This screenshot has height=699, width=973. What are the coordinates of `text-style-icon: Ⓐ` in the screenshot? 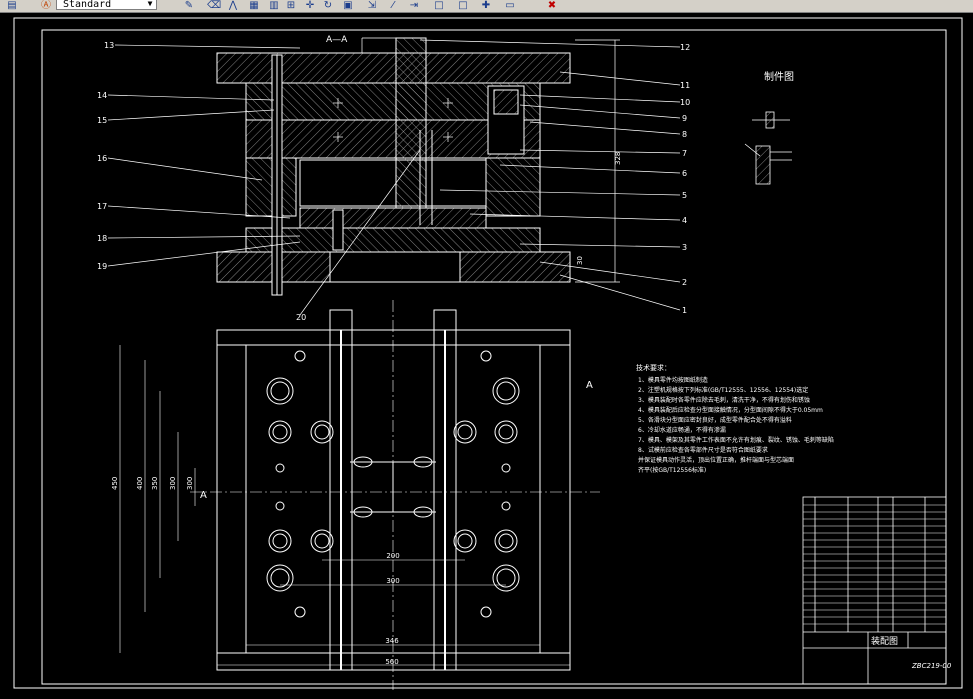 It's located at (46, 5).